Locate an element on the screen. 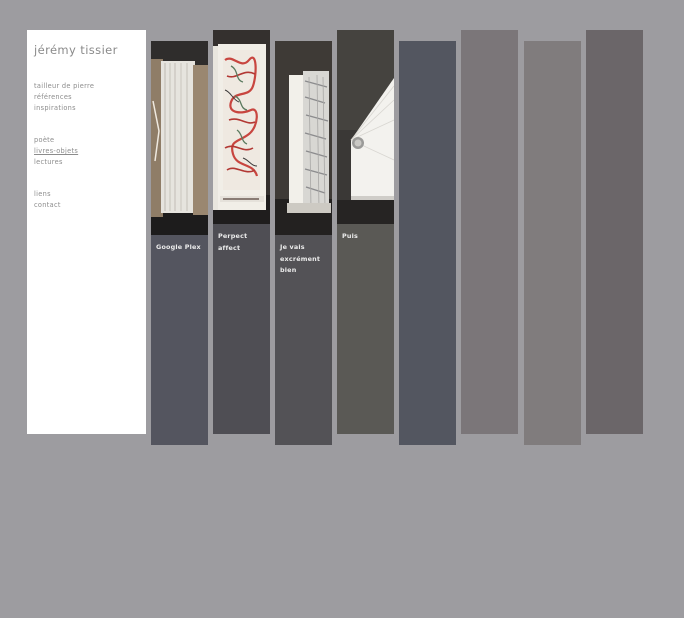 The width and height of the screenshot is (684, 618). nav-link-contact: contact is located at coordinates (47, 205).